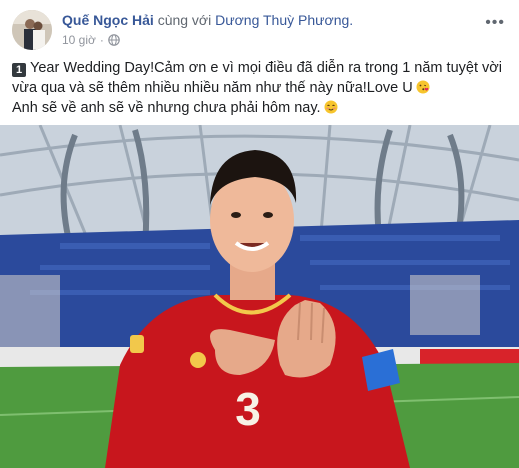 Image resolution: width=519 pixels, height=468 pixels. Describe the element at coordinates (495, 23) in the screenshot. I see `more-horizontal-icon: •••` at that location.